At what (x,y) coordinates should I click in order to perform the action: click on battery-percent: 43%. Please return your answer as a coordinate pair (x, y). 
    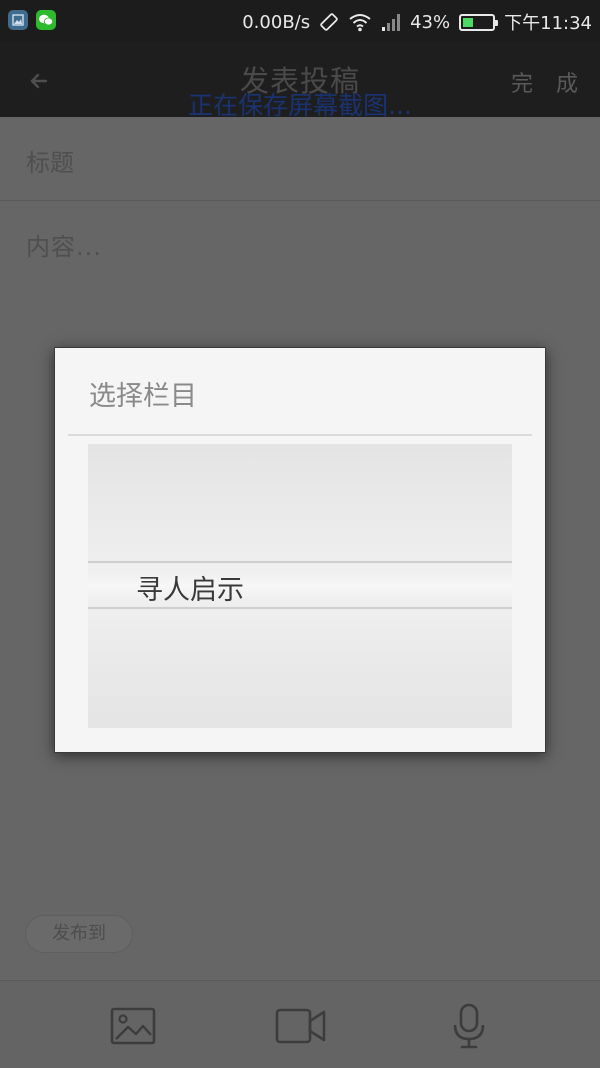
    Looking at the image, I should click on (430, 22).